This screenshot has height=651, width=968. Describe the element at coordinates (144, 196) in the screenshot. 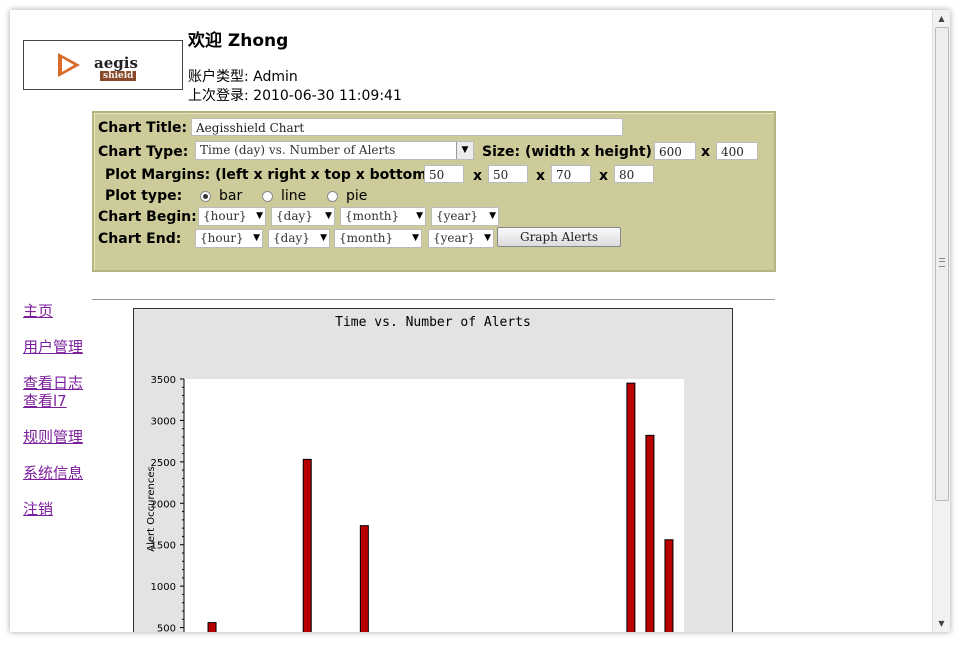

I see `plot-type-label: Plot type:` at that location.